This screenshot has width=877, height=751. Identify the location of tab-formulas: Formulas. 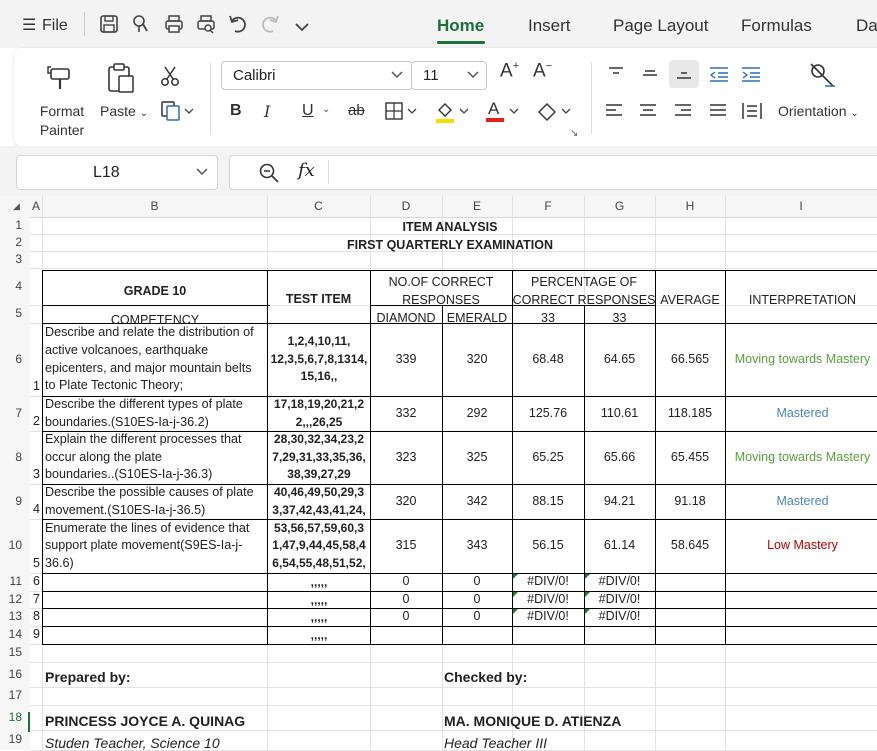
(776, 26).